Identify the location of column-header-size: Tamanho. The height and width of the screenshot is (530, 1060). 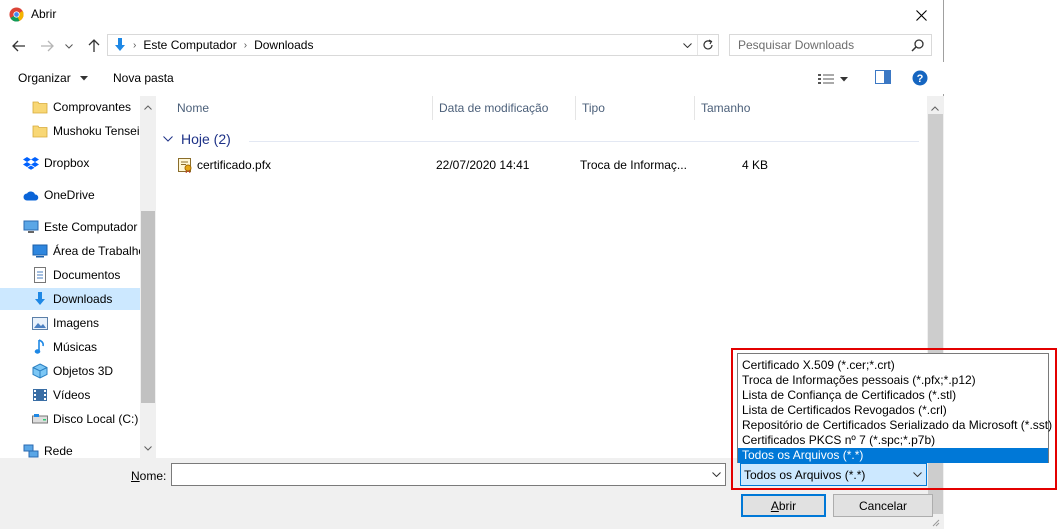
(741, 108).